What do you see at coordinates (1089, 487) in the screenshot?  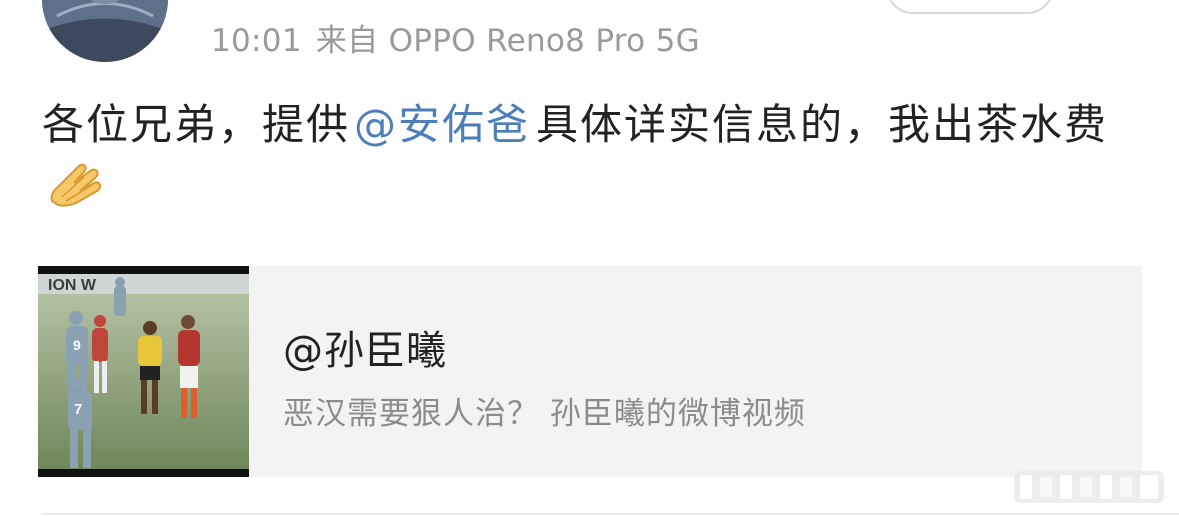 I see `watermark` at bounding box center [1089, 487].